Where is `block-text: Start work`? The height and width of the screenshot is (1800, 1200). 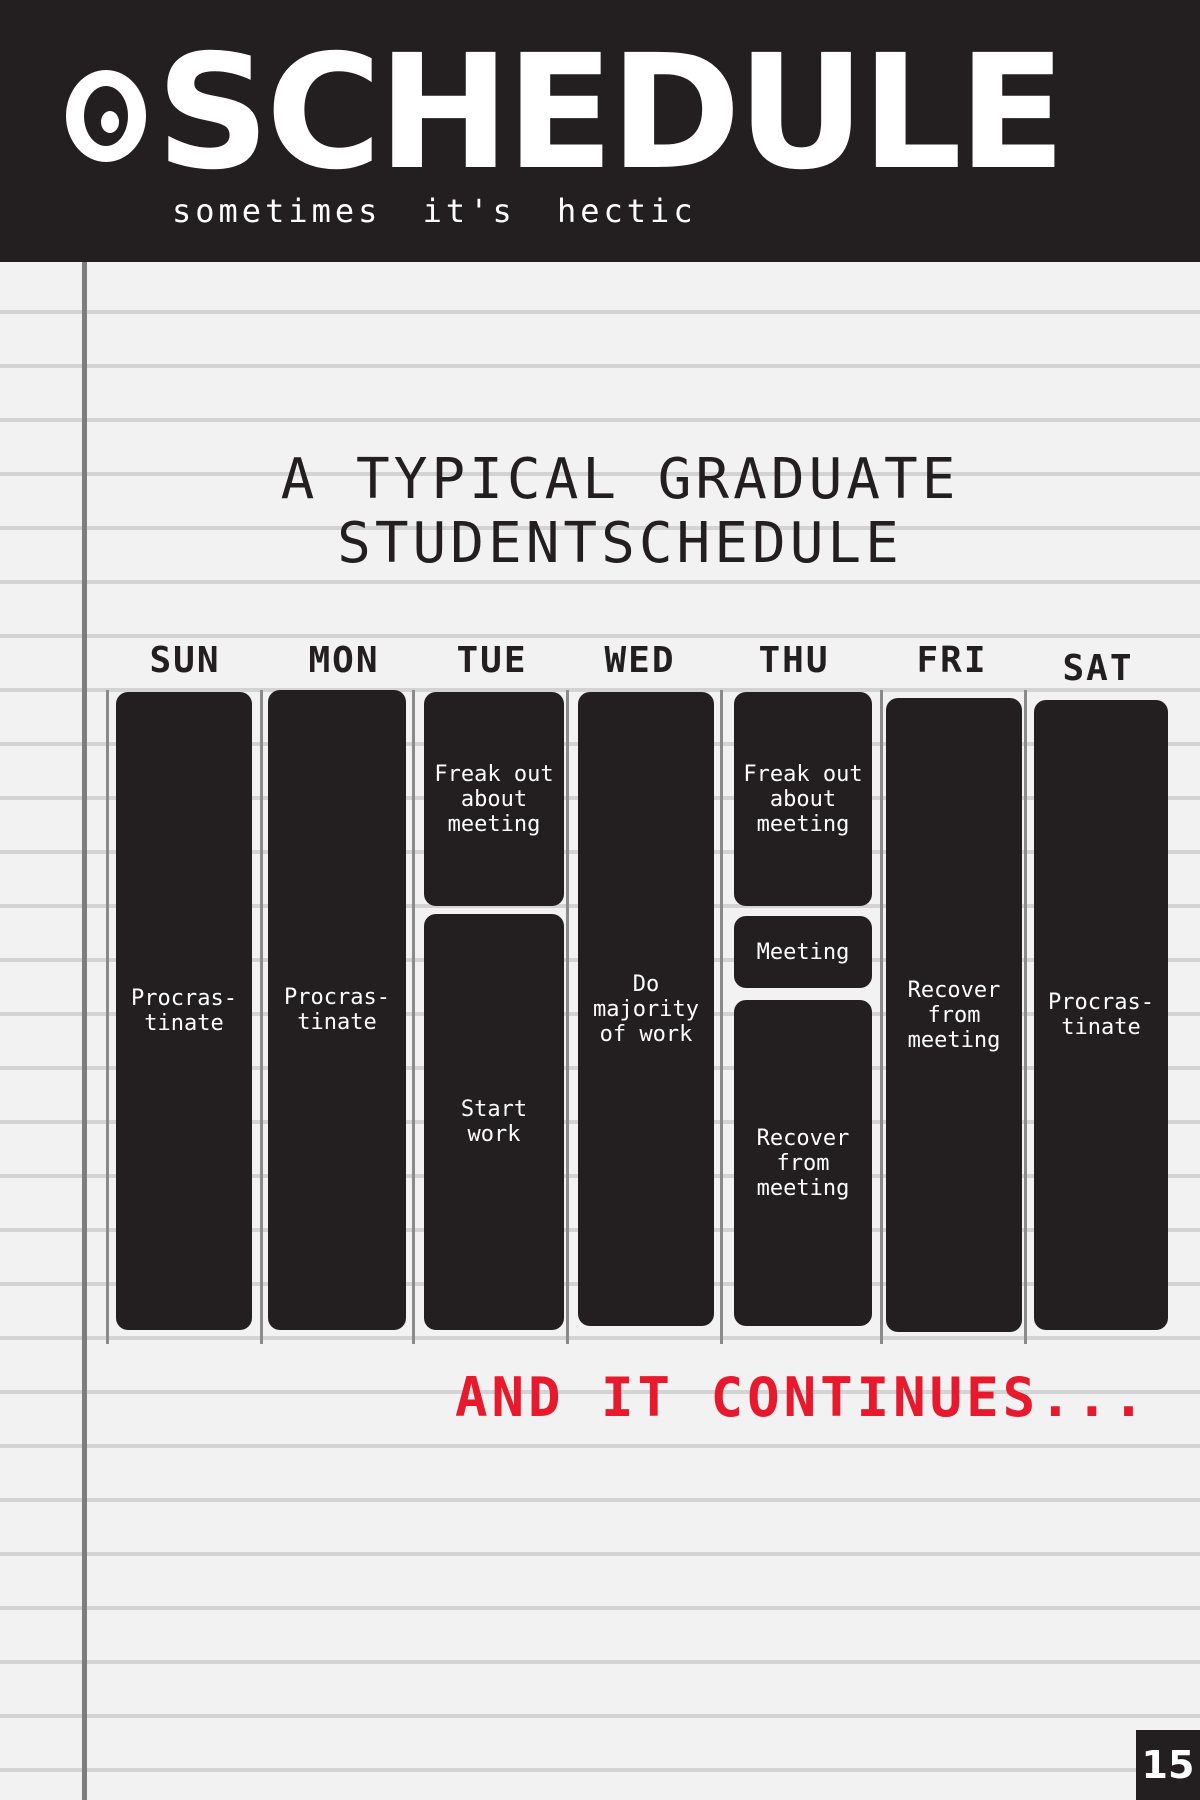 block-text: Start work is located at coordinates (494, 1122).